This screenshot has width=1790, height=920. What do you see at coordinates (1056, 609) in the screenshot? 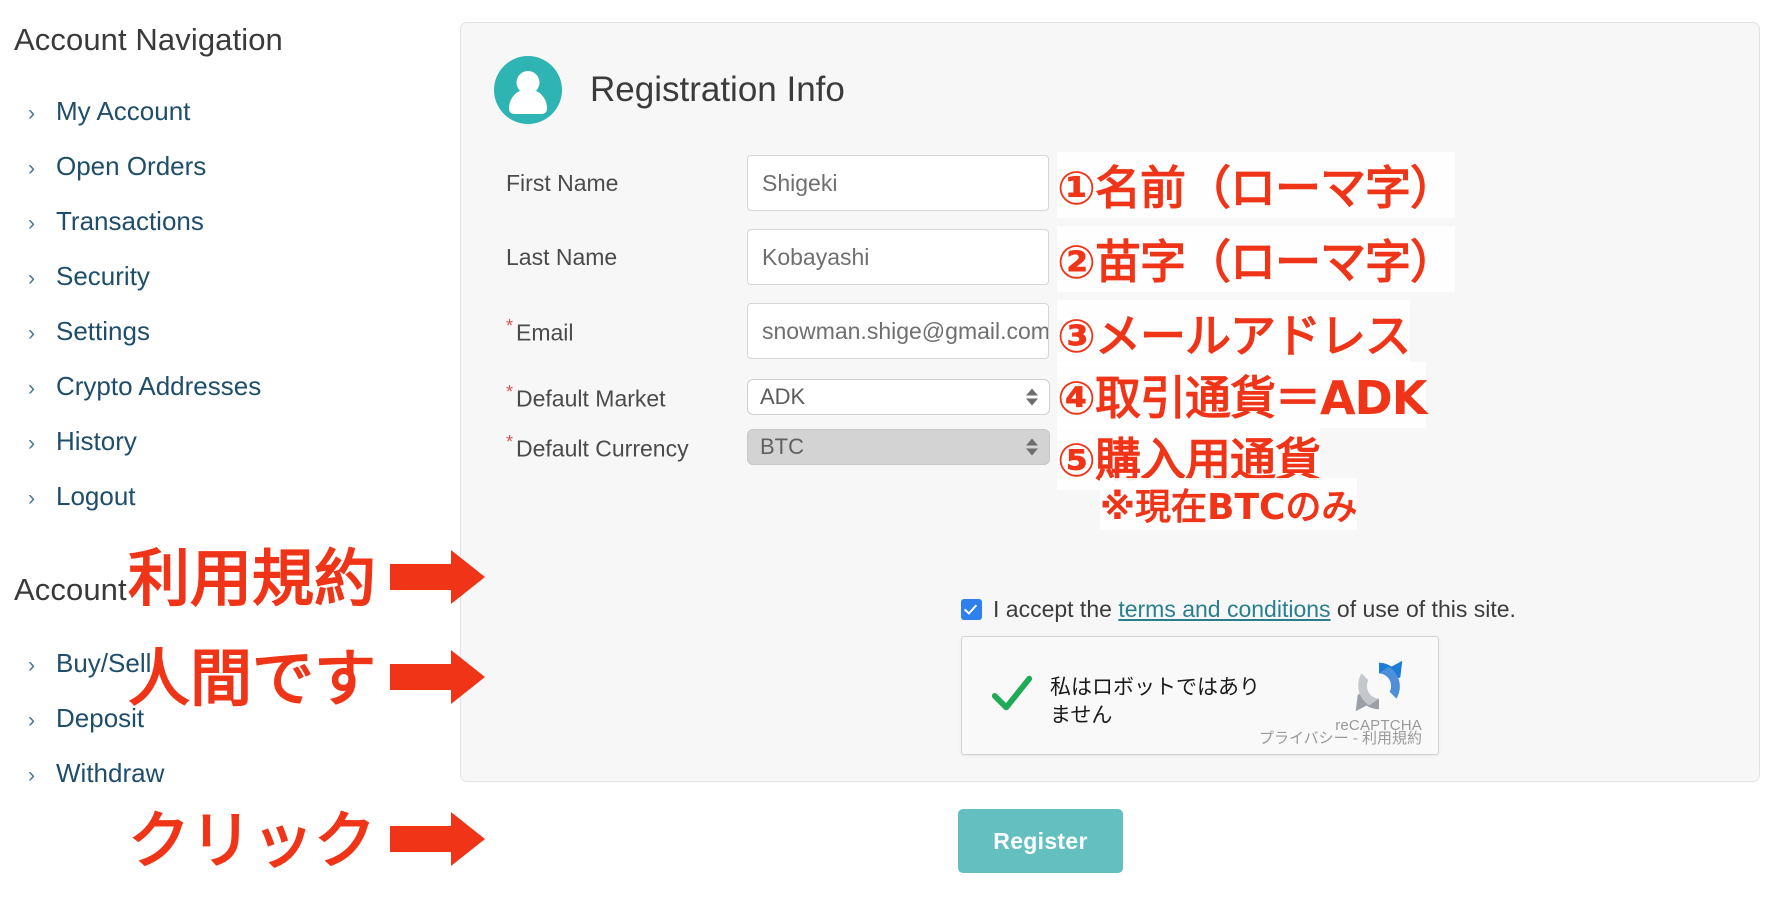
I see `terms-text-before: I accept the` at bounding box center [1056, 609].